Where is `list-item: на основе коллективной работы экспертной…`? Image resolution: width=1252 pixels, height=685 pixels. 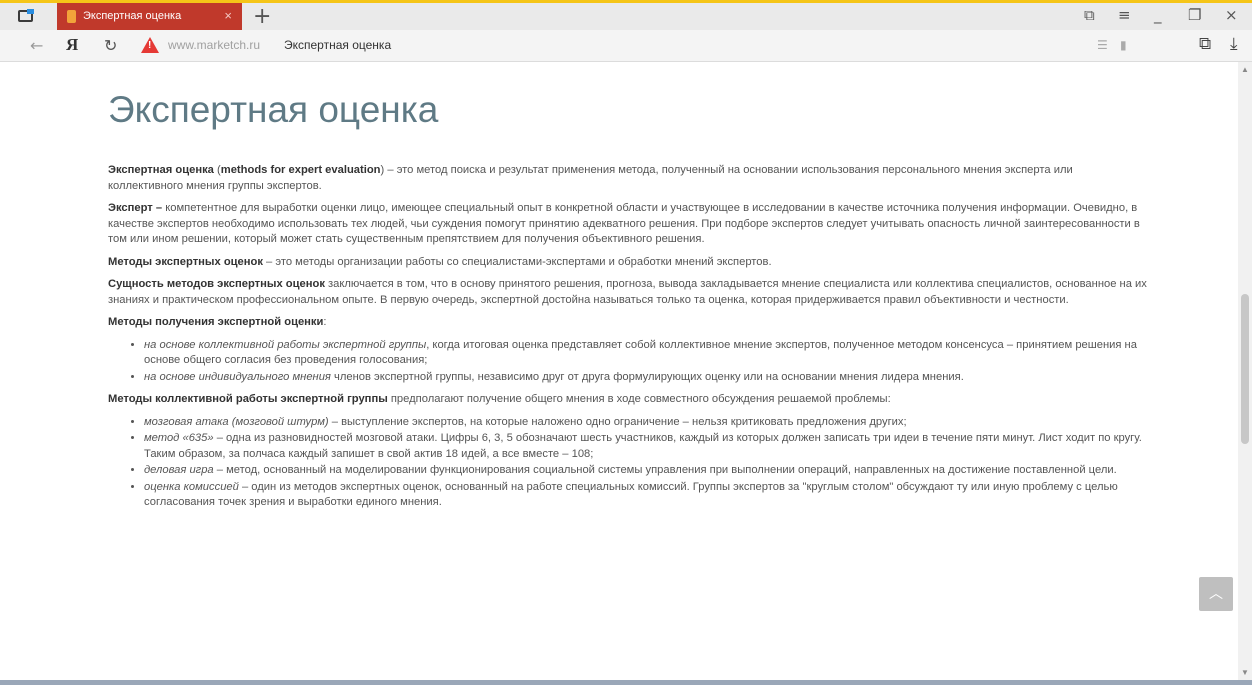 list-item: на основе коллективной работы экспертной… is located at coordinates (646, 353).